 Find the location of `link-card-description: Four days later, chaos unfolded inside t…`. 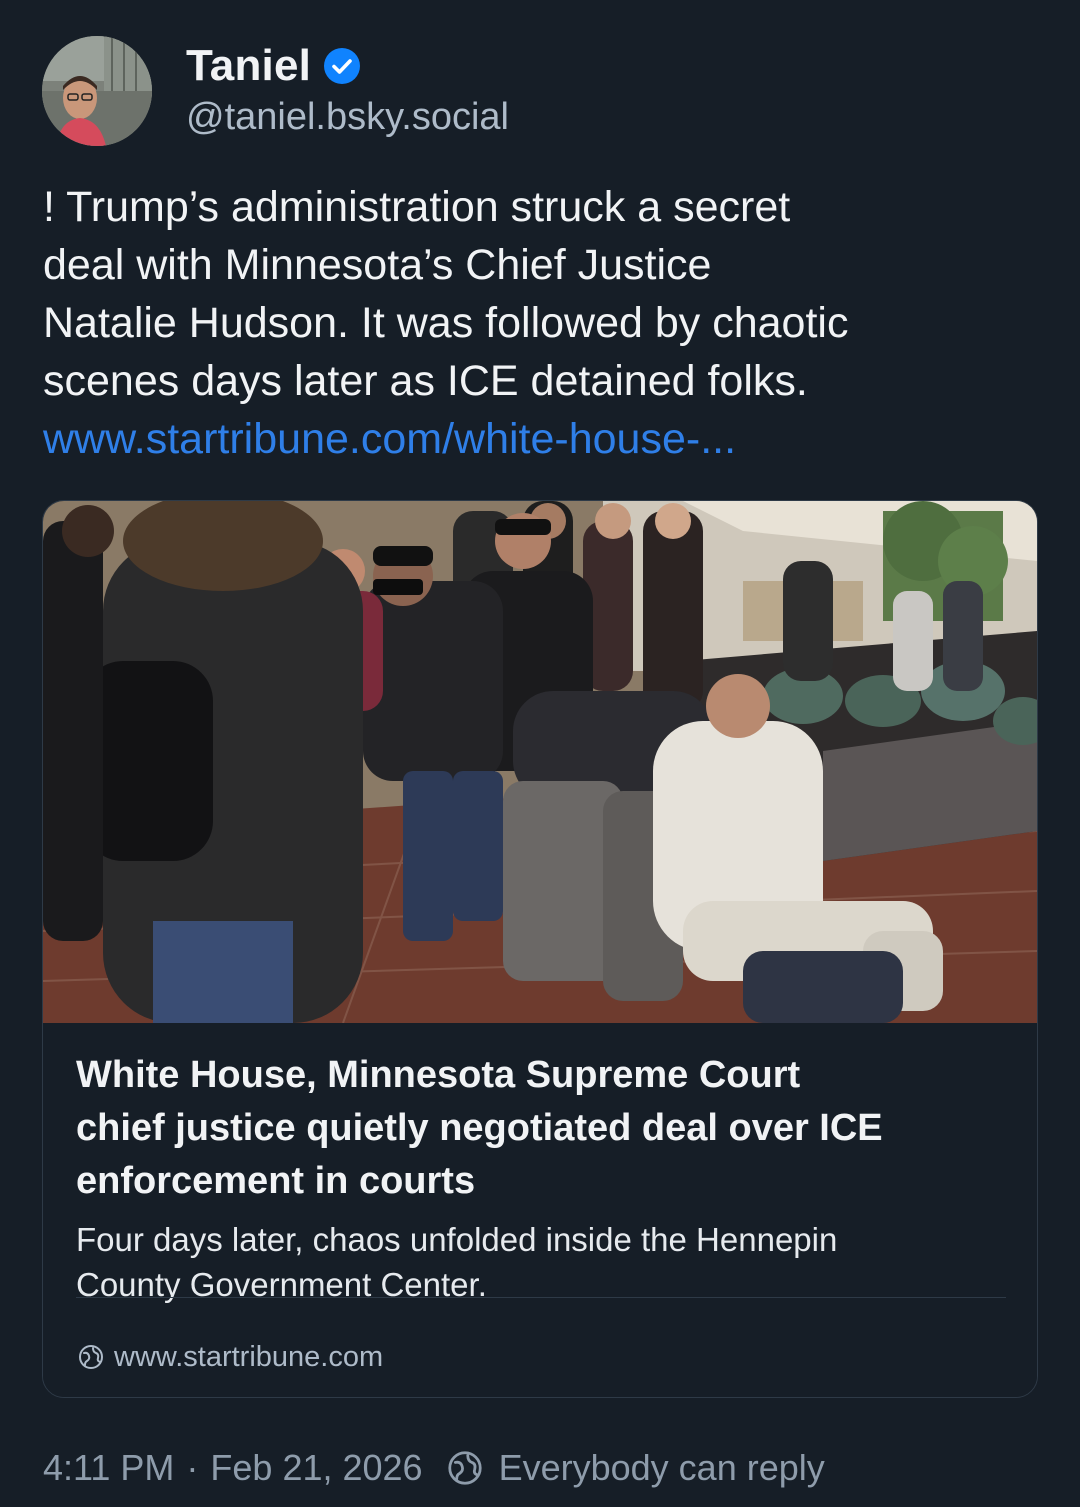

link-card-description: Four days later, chaos unfolded inside t… is located at coordinates (536, 1262).